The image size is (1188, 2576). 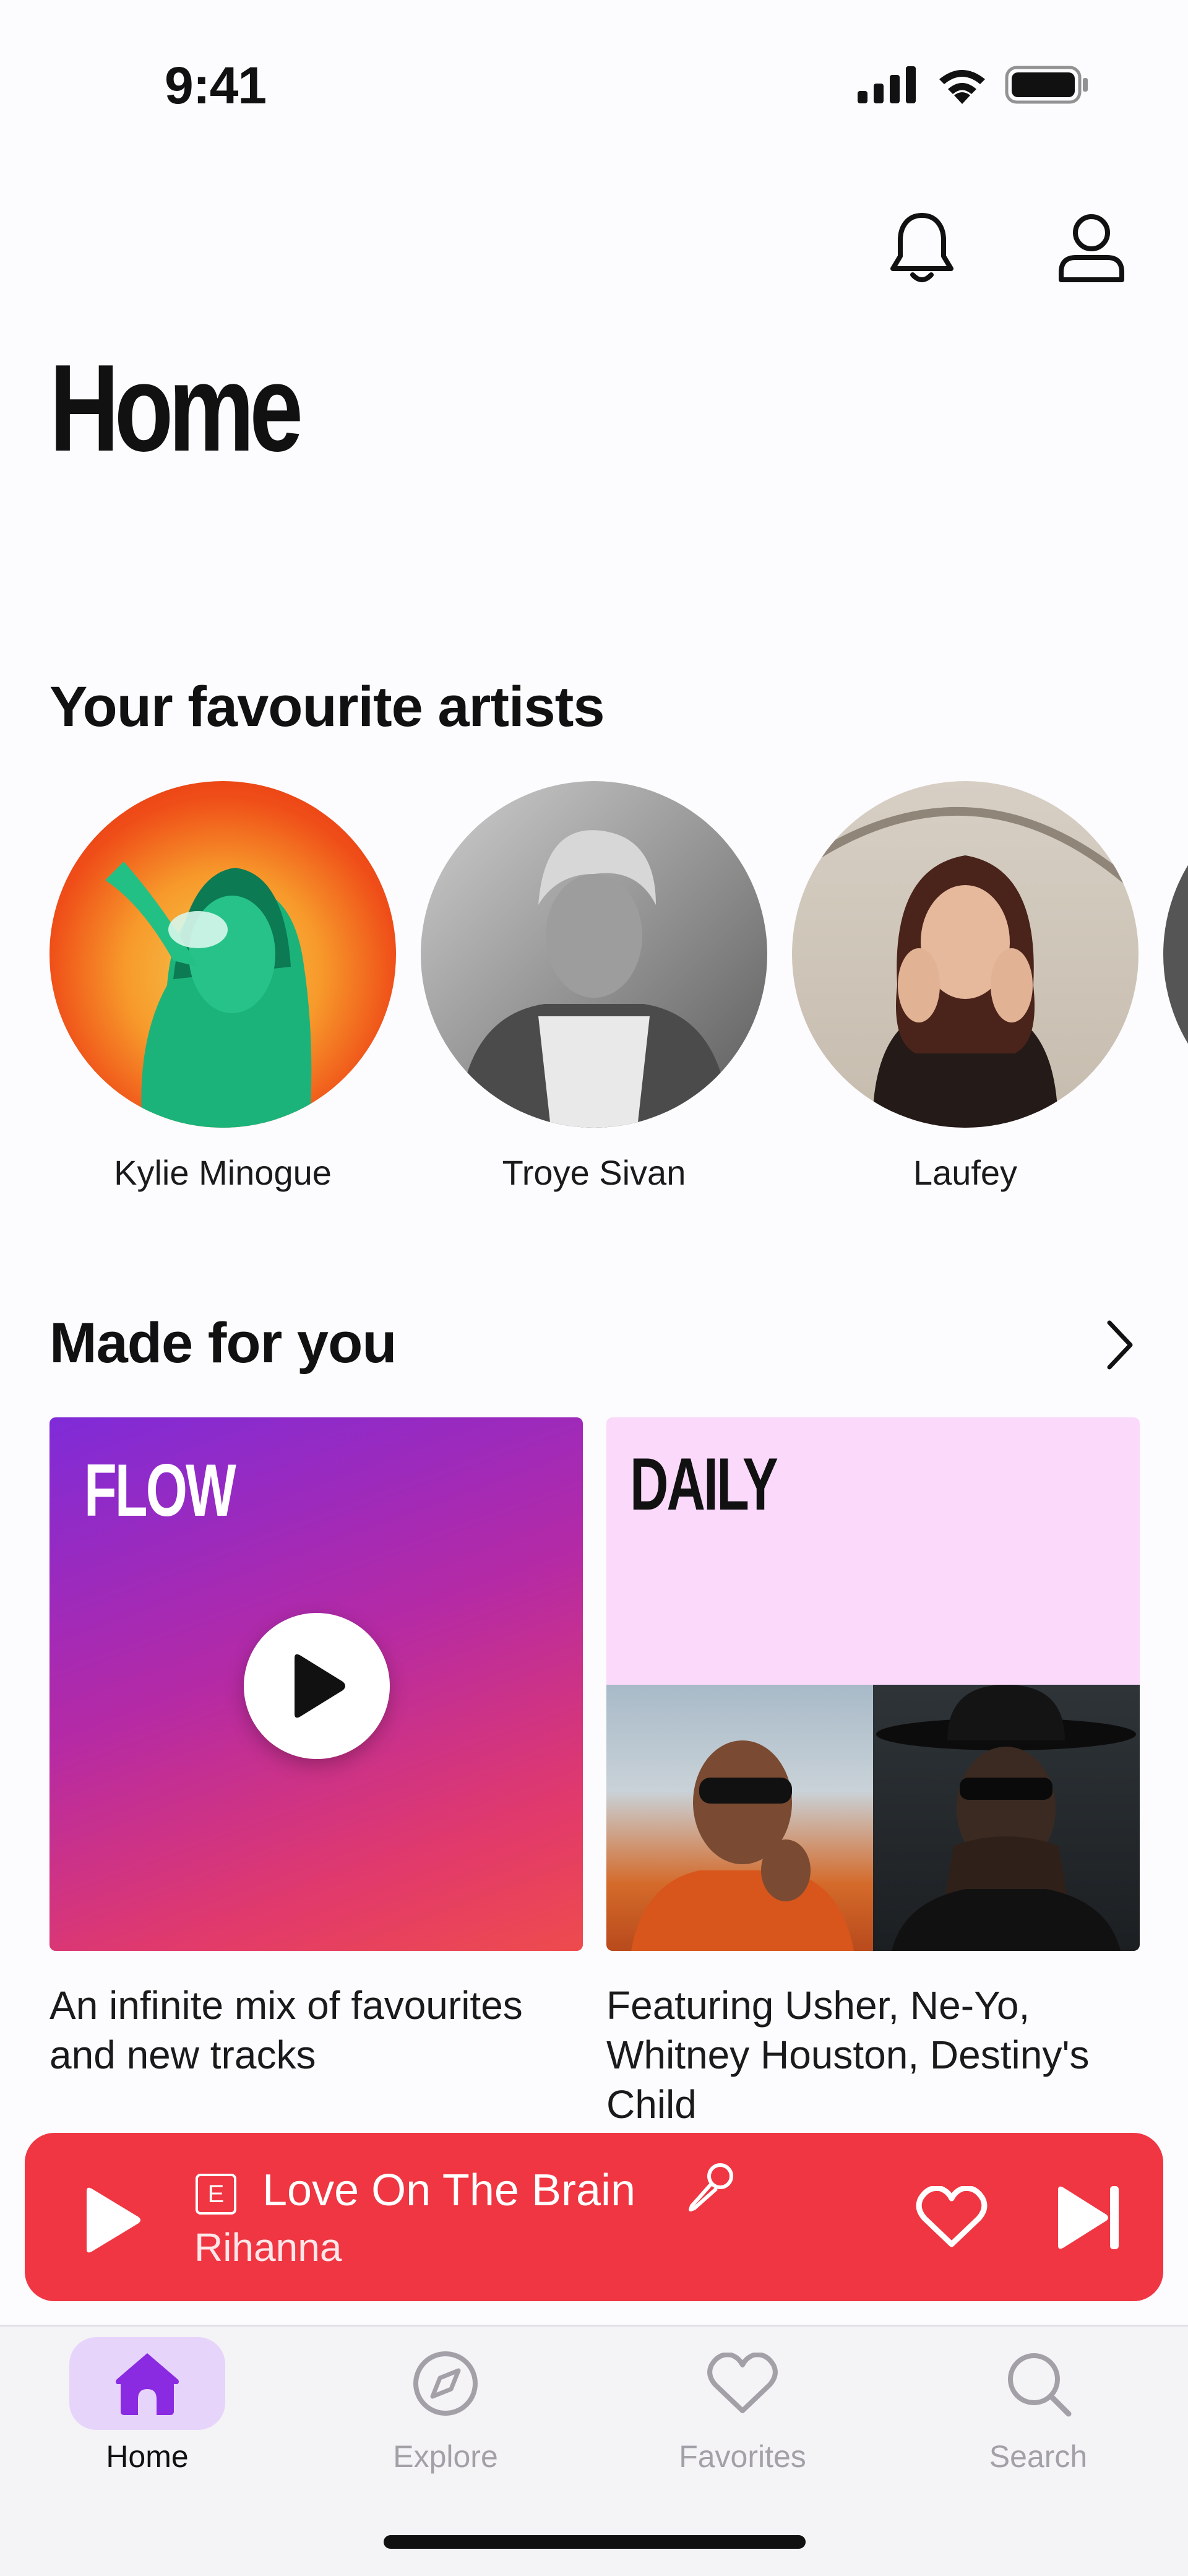 What do you see at coordinates (449, 2190) in the screenshot?
I see `track-title: Love On The Brain` at bounding box center [449, 2190].